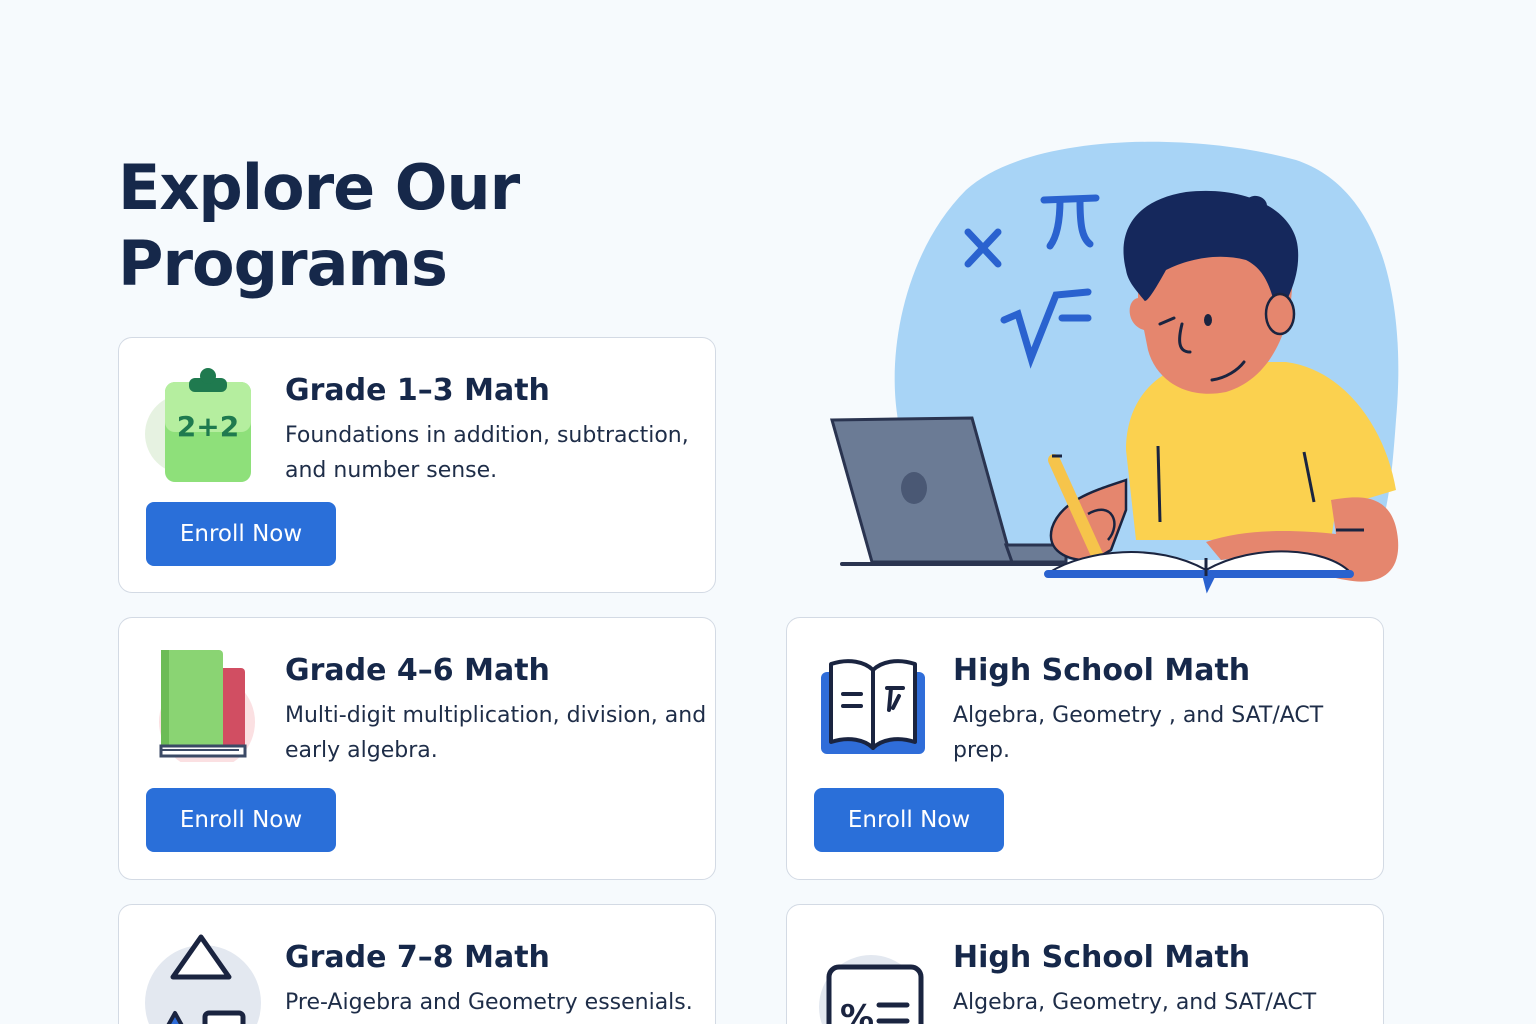 The width and height of the screenshot is (1536, 1024). I want to click on card-title: Grade 7–8 Math, so click(417, 957).